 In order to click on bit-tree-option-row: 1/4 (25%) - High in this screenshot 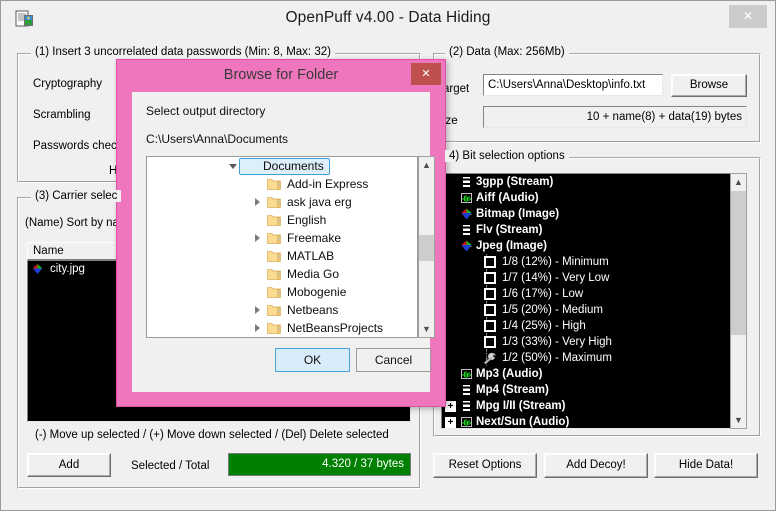, I will do `click(588, 326)`.